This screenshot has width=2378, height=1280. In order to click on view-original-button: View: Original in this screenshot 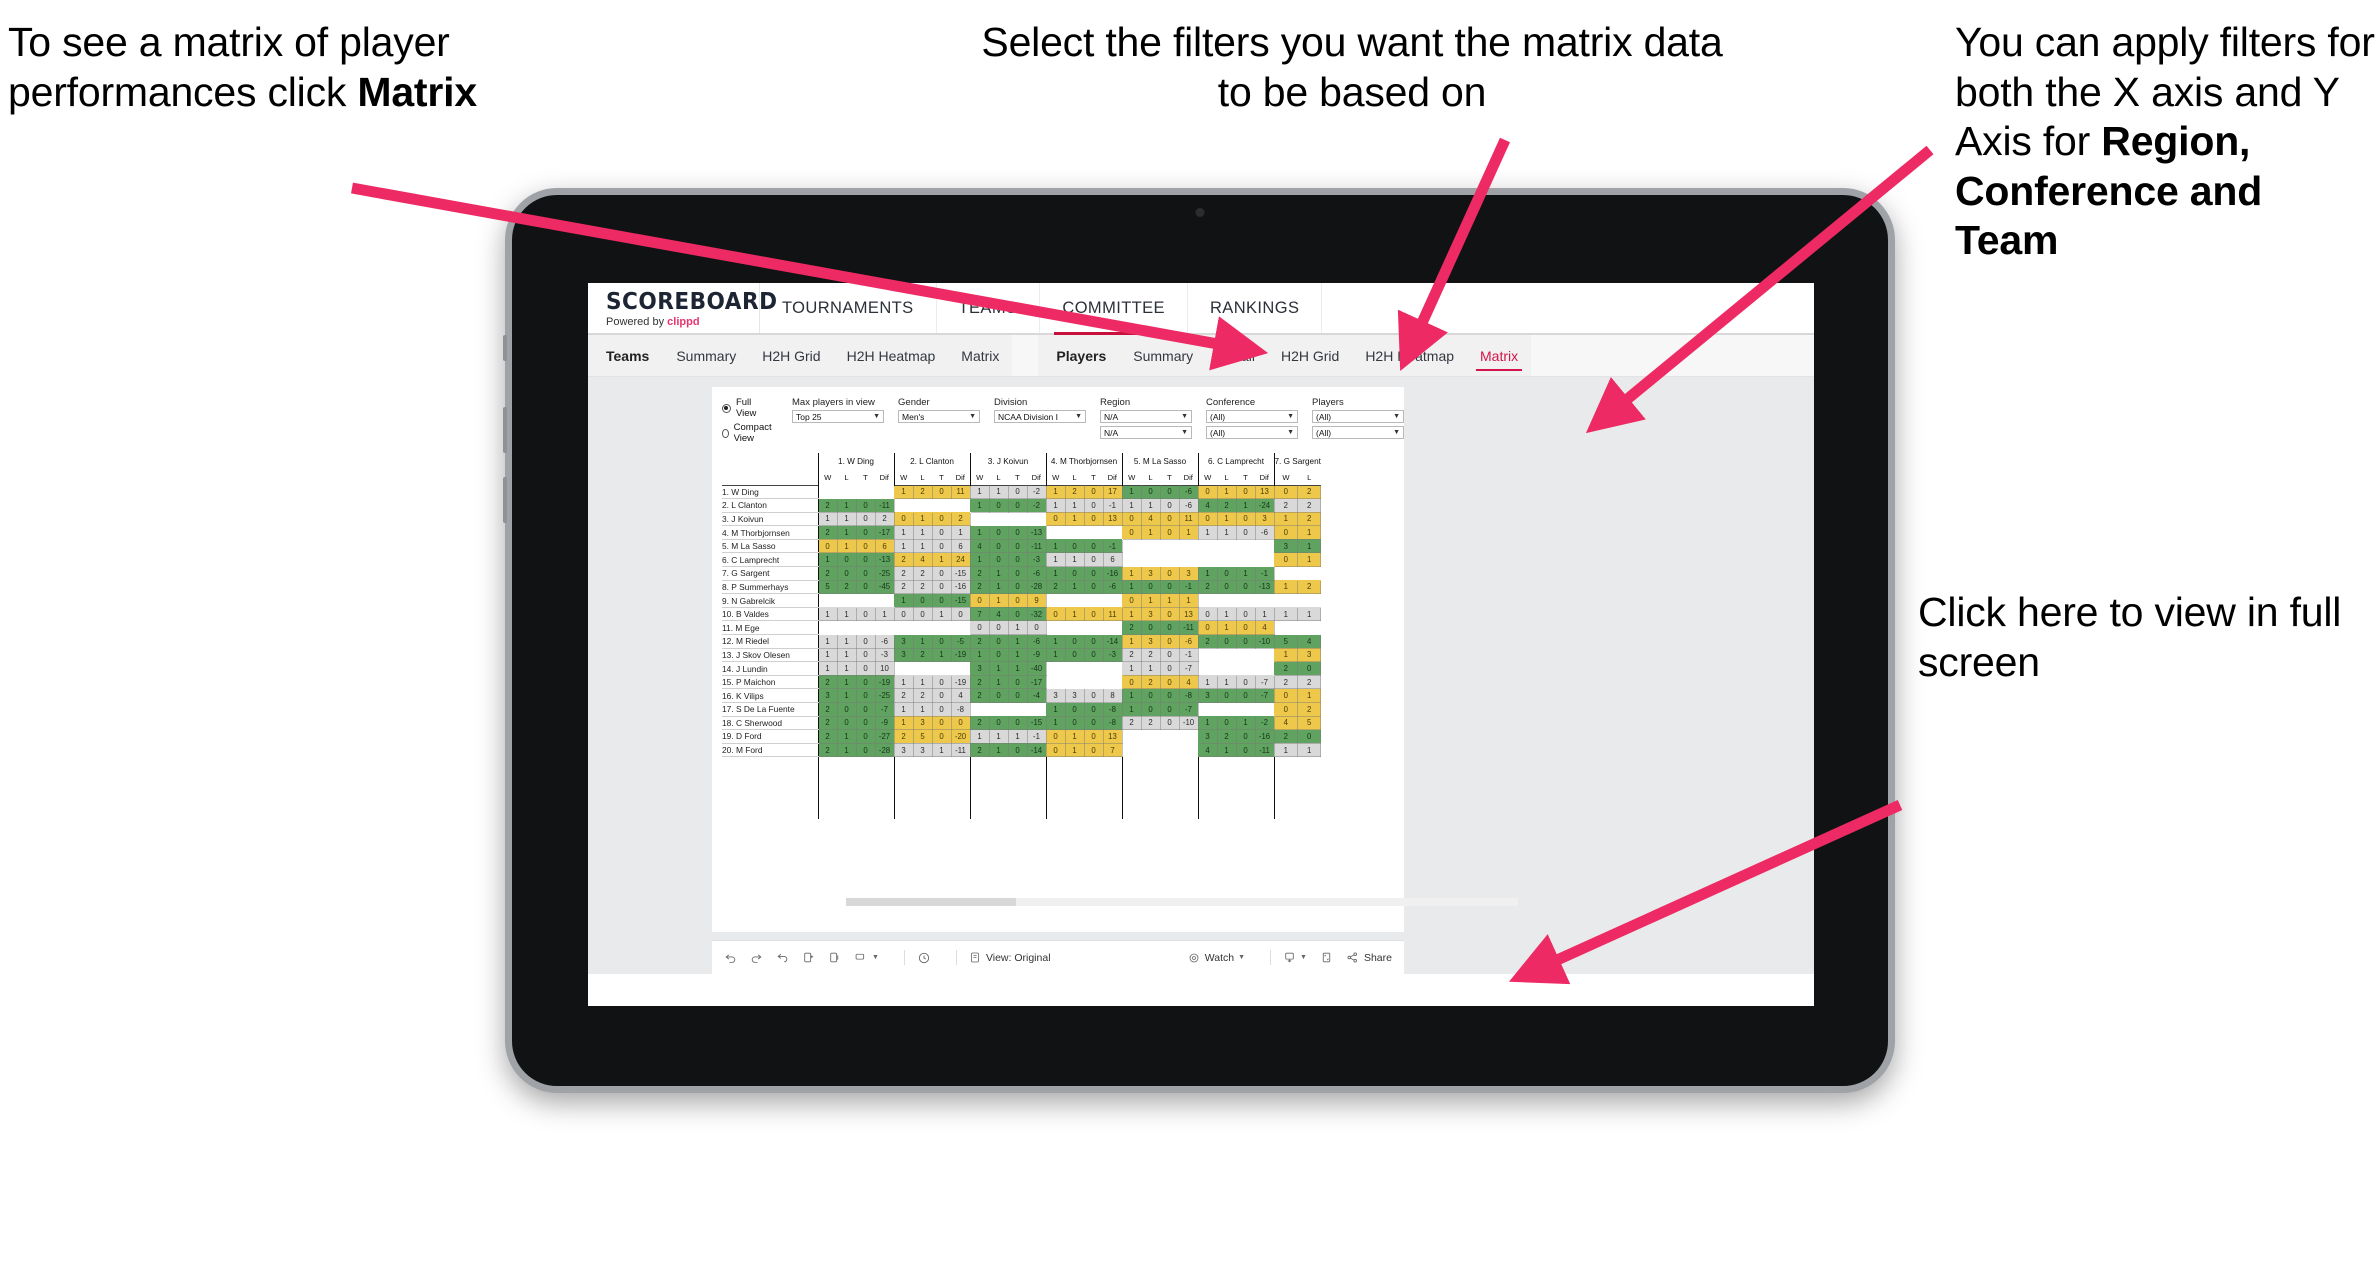, I will do `click(1010, 957)`.